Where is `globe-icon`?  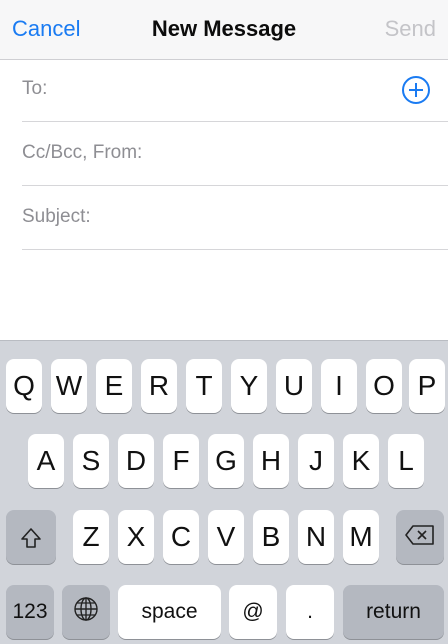 globe-icon is located at coordinates (86, 612).